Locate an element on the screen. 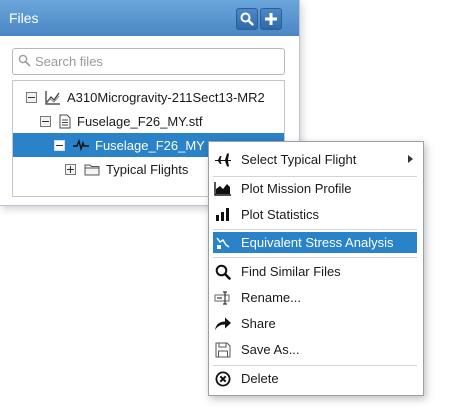 This screenshot has width=450, height=407. menu-item-label: Delete is located at coordinates (260, 378).